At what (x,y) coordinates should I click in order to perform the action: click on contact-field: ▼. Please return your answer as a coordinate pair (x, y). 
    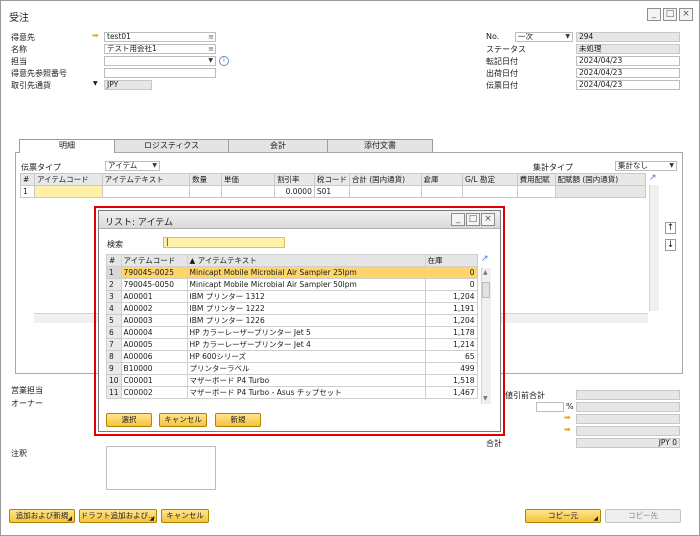
    Looking at the image, I should click on (160, 61).